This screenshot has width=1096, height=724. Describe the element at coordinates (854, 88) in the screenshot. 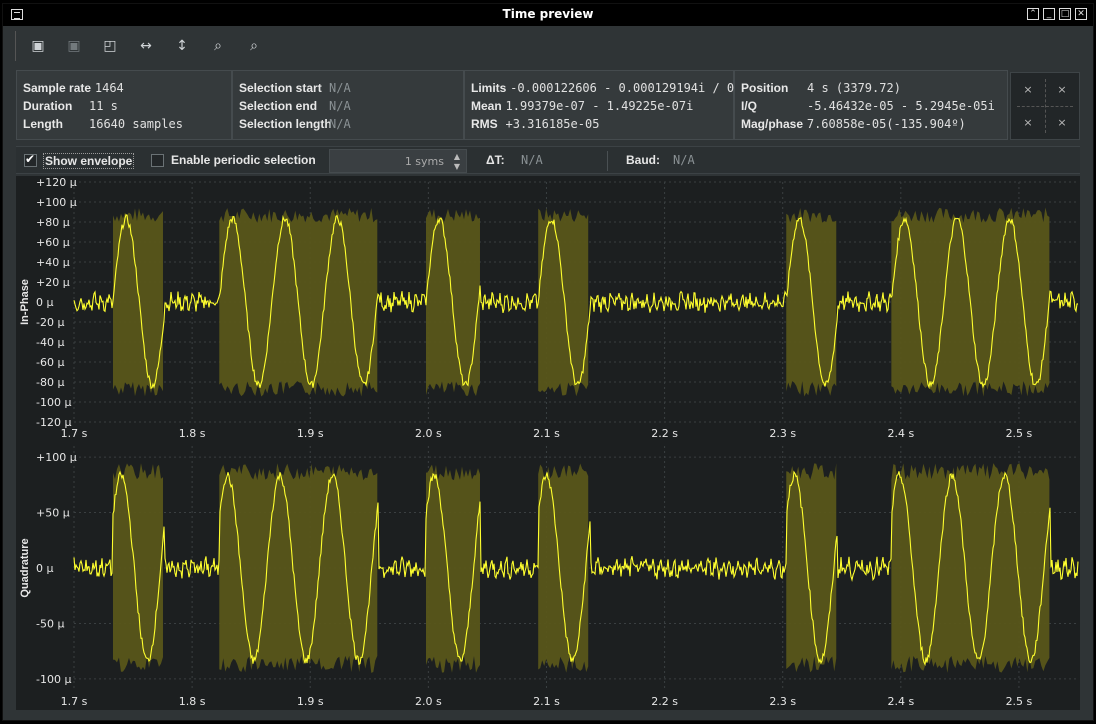

I see `position-value: 4 s (3379.72)` at that location.